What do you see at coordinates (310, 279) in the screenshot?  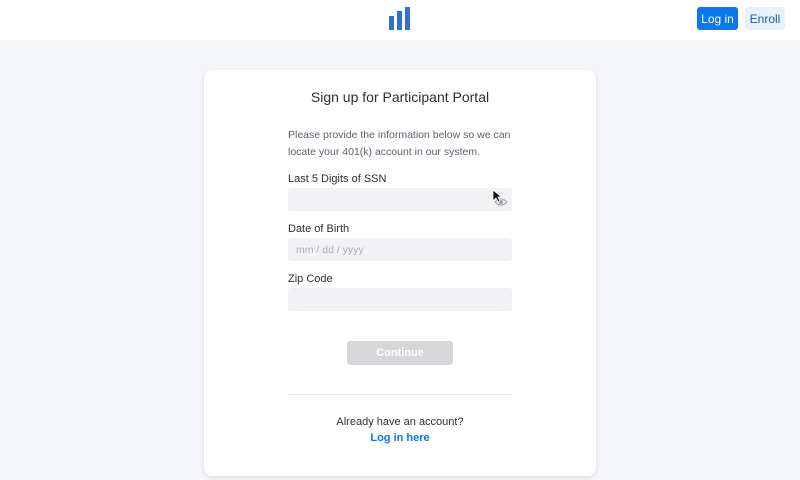 I see `zip-label: Zip Code` at bounding box center [310, 279].